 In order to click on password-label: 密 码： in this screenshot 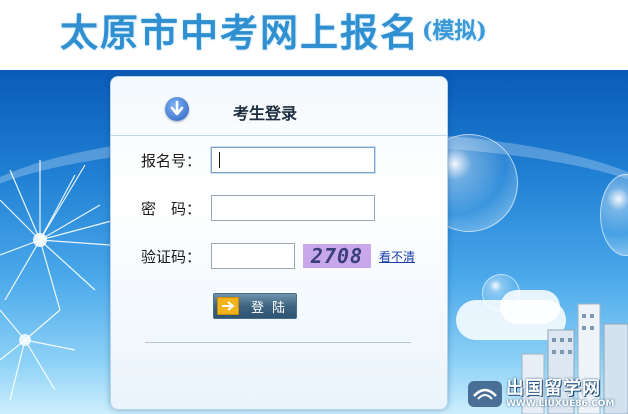, I will do `click(171, 208)`.